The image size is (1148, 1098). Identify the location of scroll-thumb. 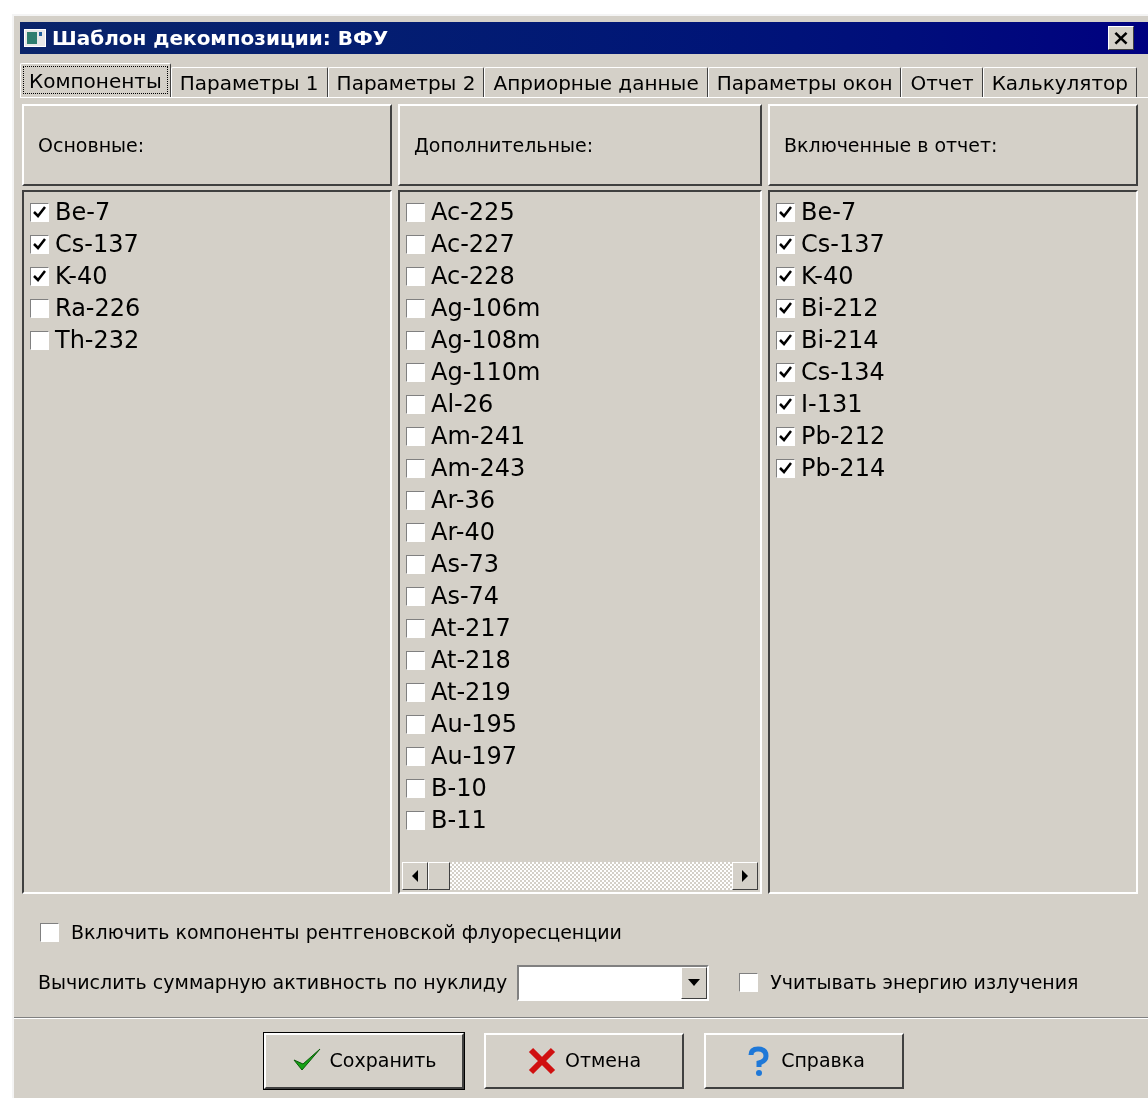
(439, 876).